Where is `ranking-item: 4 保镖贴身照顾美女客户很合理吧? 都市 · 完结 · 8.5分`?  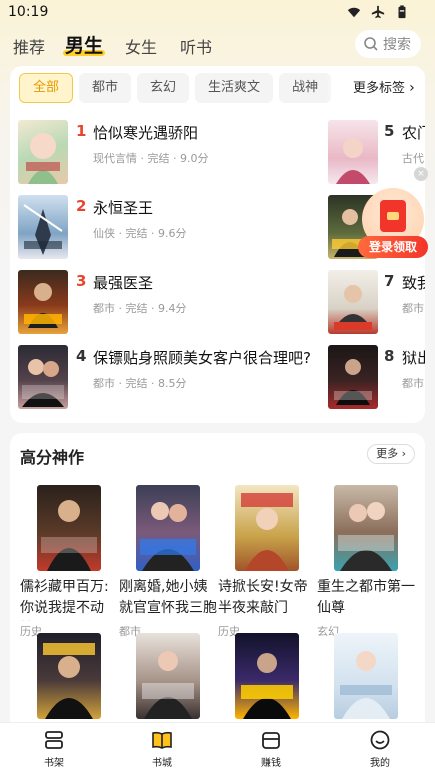
ranking-item: 4 保镖贴身照顾美女客户很合理吧? 都市 · 完结 · 8.5分 is located at coordinates (173, 377).